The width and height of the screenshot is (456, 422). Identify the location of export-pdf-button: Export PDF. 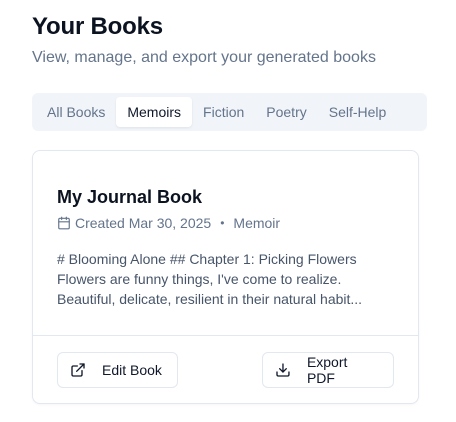
(328, 370).